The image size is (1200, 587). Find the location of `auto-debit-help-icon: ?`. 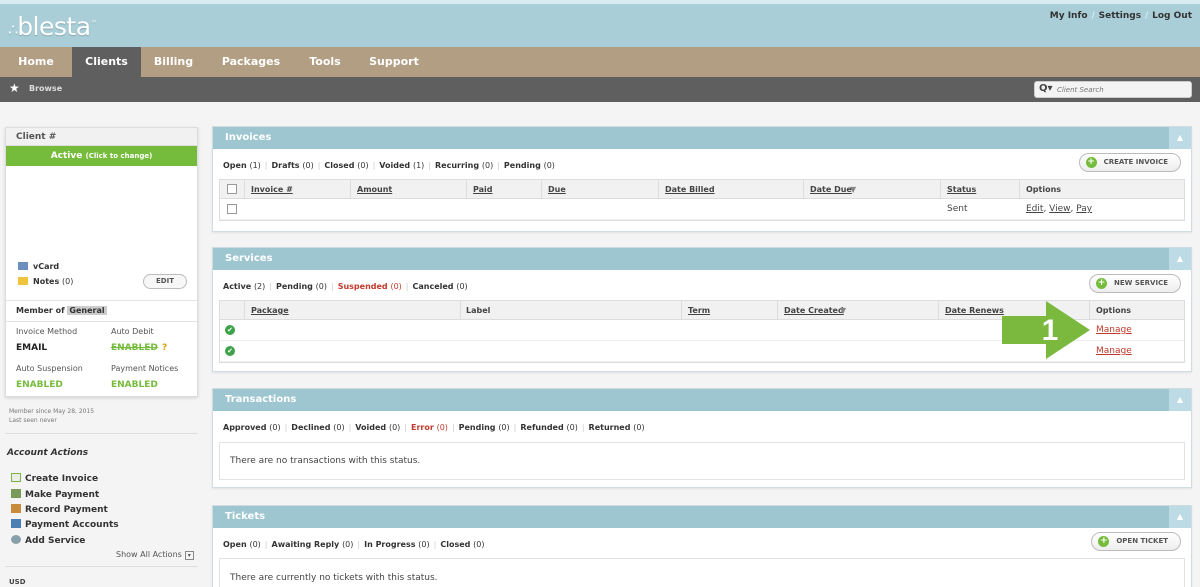

auto-debit-help-icon: ? is located at coordinates (164, 348).